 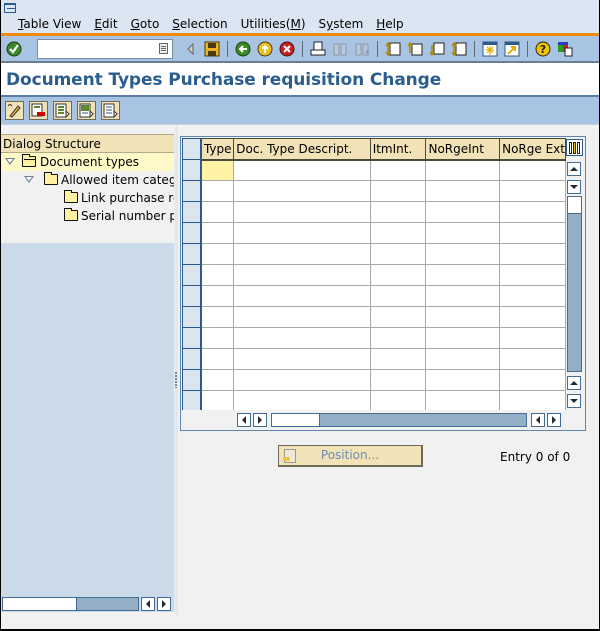 I want to click on menu-utilities: Utilities(M), so click(x=273, y=24).